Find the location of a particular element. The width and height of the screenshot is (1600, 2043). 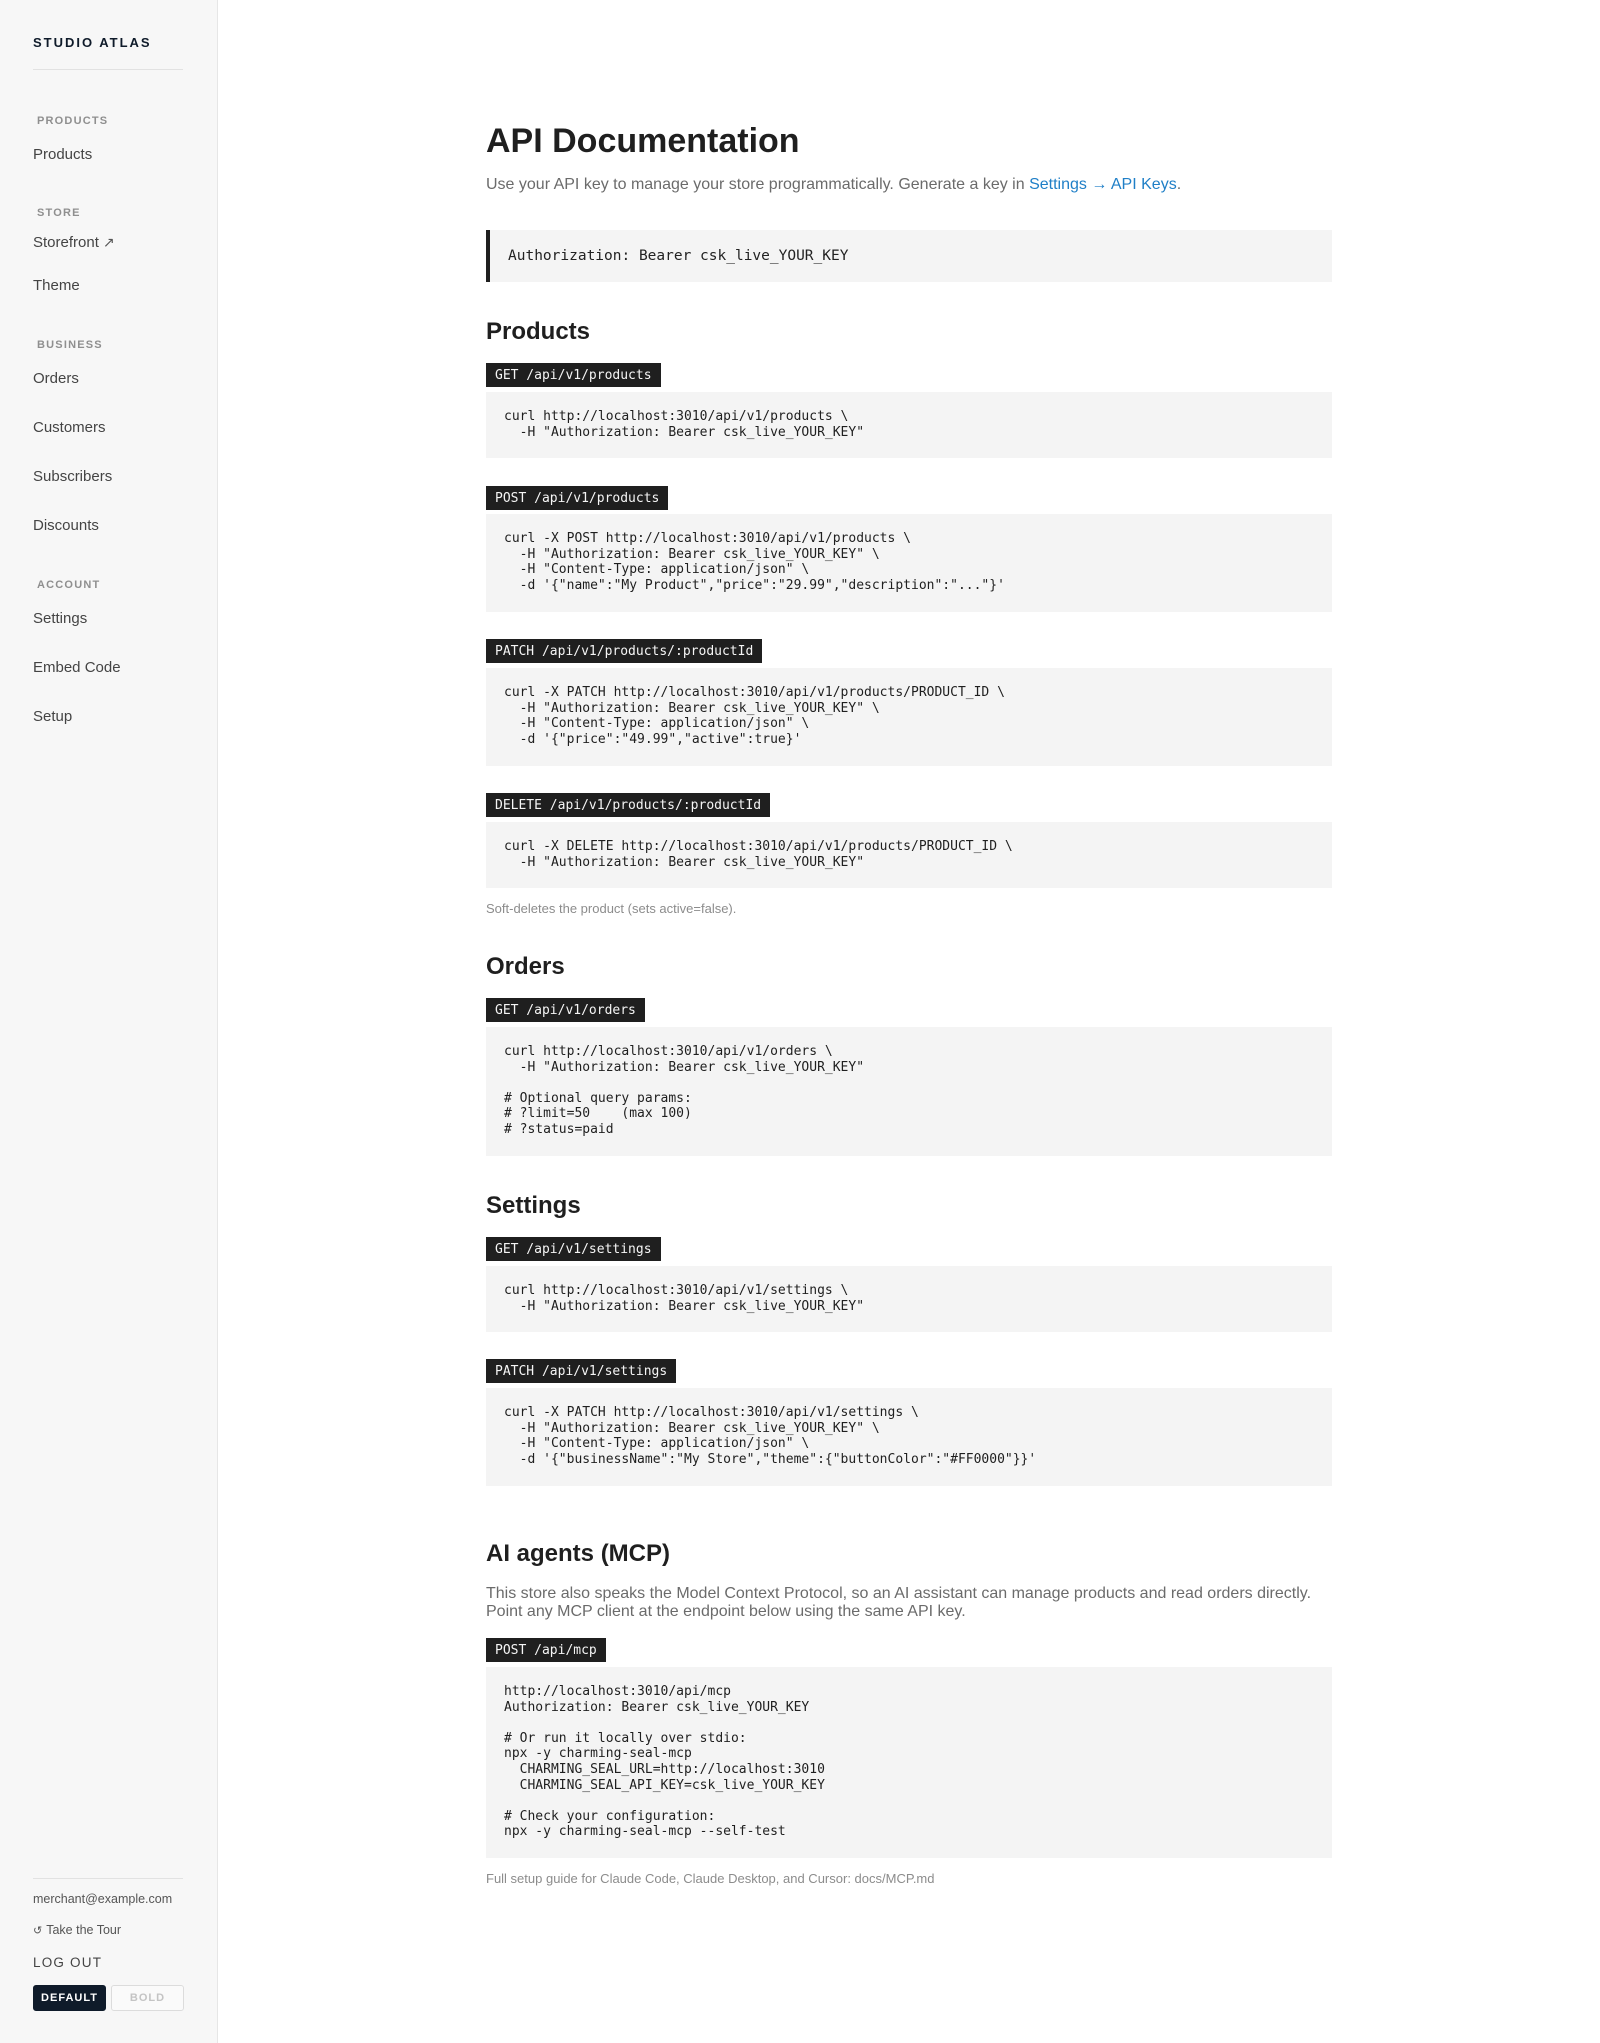

section-label-products: PRODUCTS is located at coordinates (73, 121).